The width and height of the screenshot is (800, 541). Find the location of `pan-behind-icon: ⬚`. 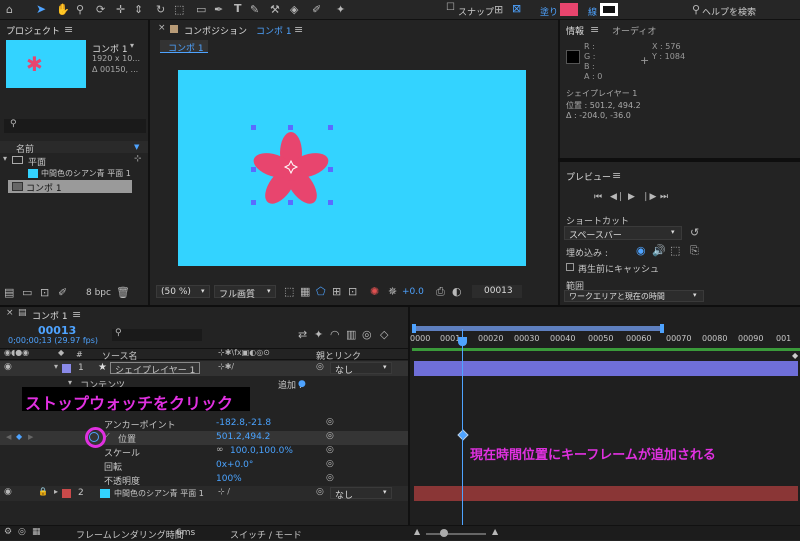

pan-behind-icon: ⬚ is located at coordinates (179, 9).